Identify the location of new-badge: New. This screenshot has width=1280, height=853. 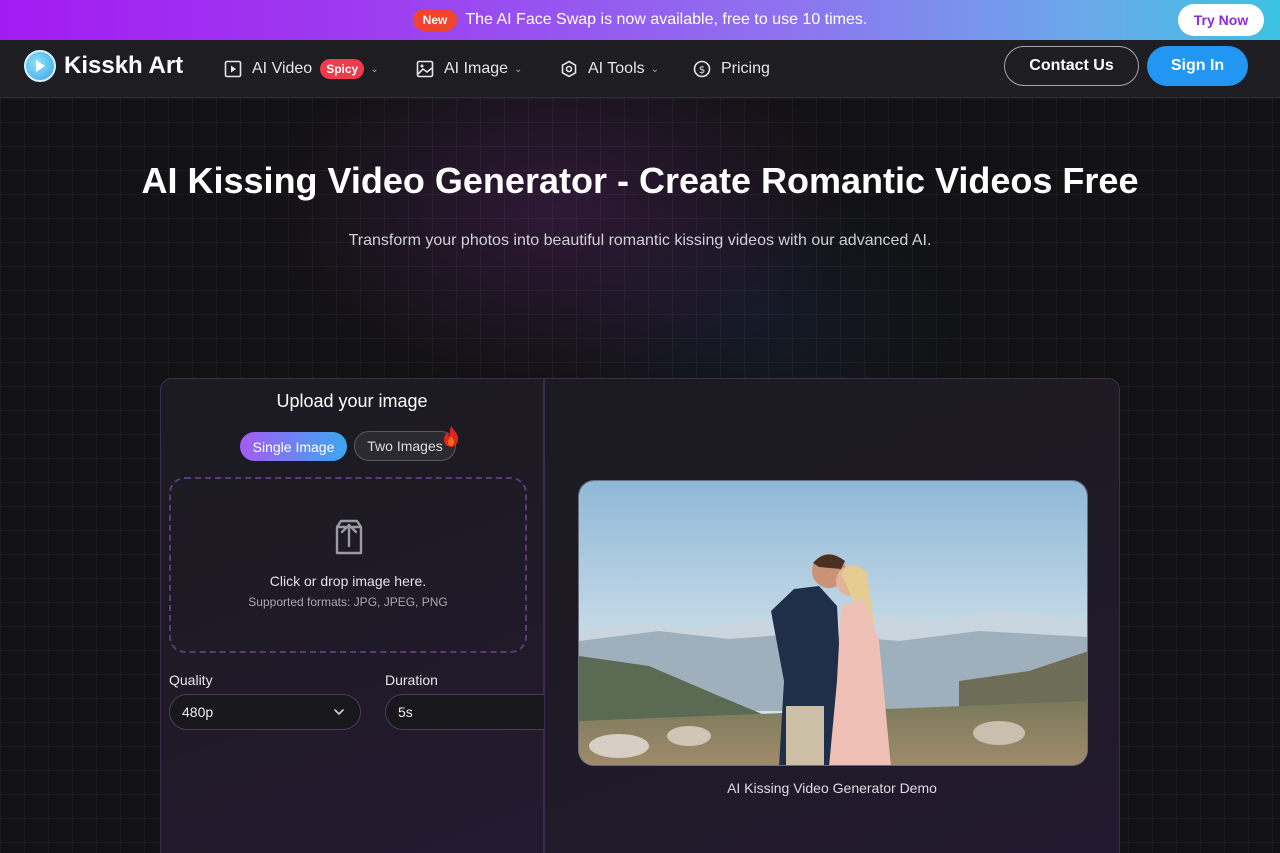
(435, 20).